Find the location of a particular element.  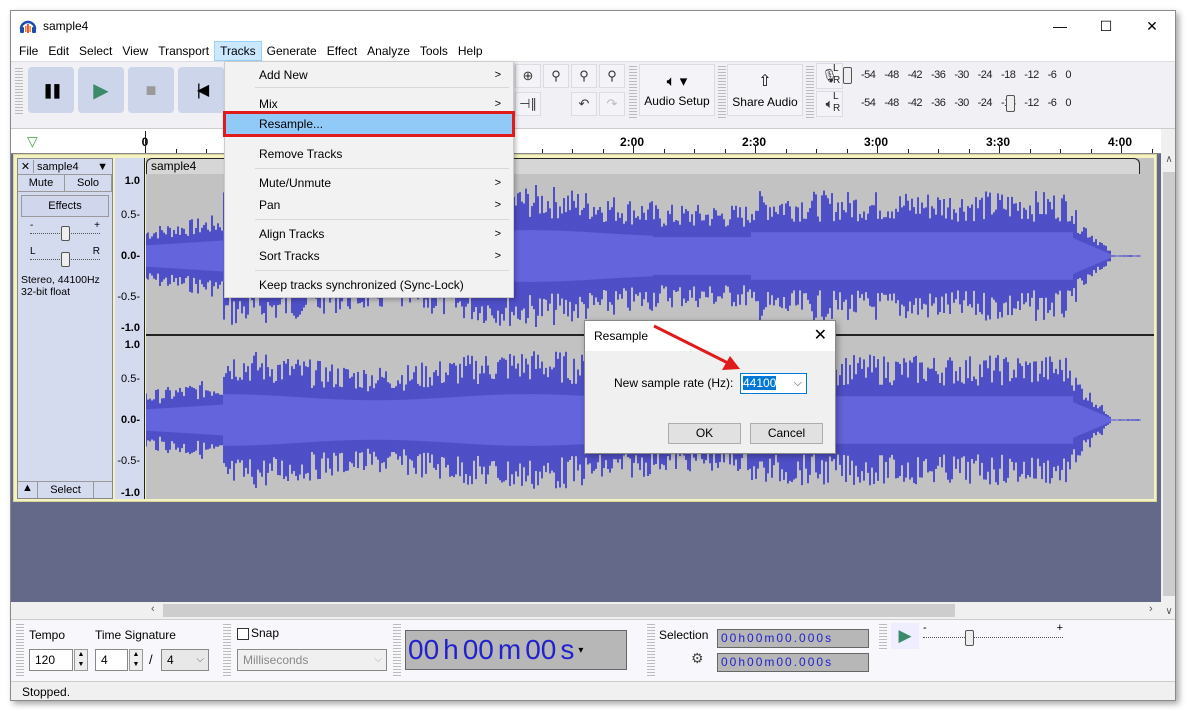

meter-tick: -30 is located at coordinates (961, 75).